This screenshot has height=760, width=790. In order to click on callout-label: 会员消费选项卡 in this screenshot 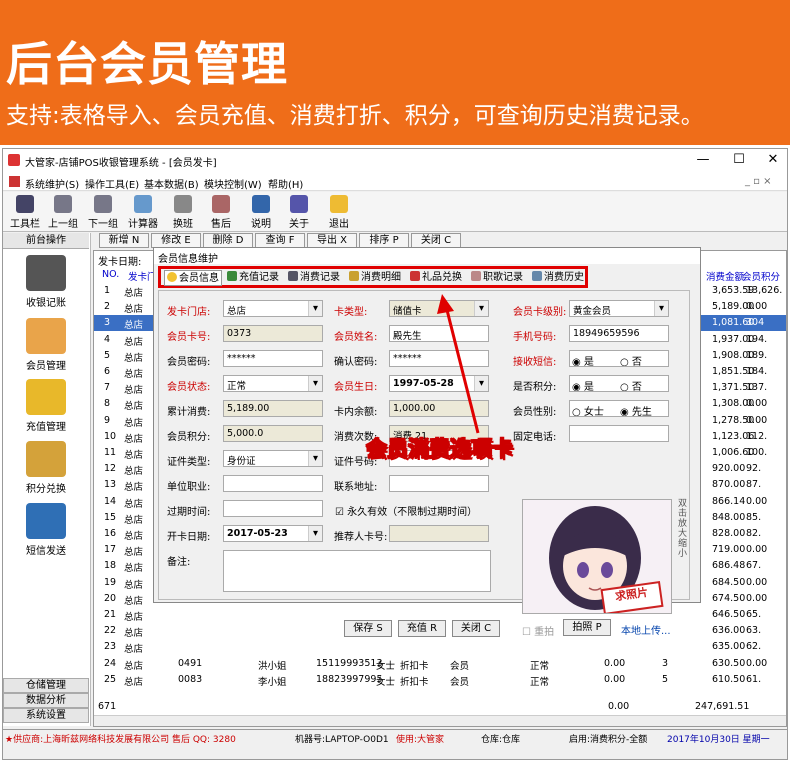, I will do `click(440, 449)`.